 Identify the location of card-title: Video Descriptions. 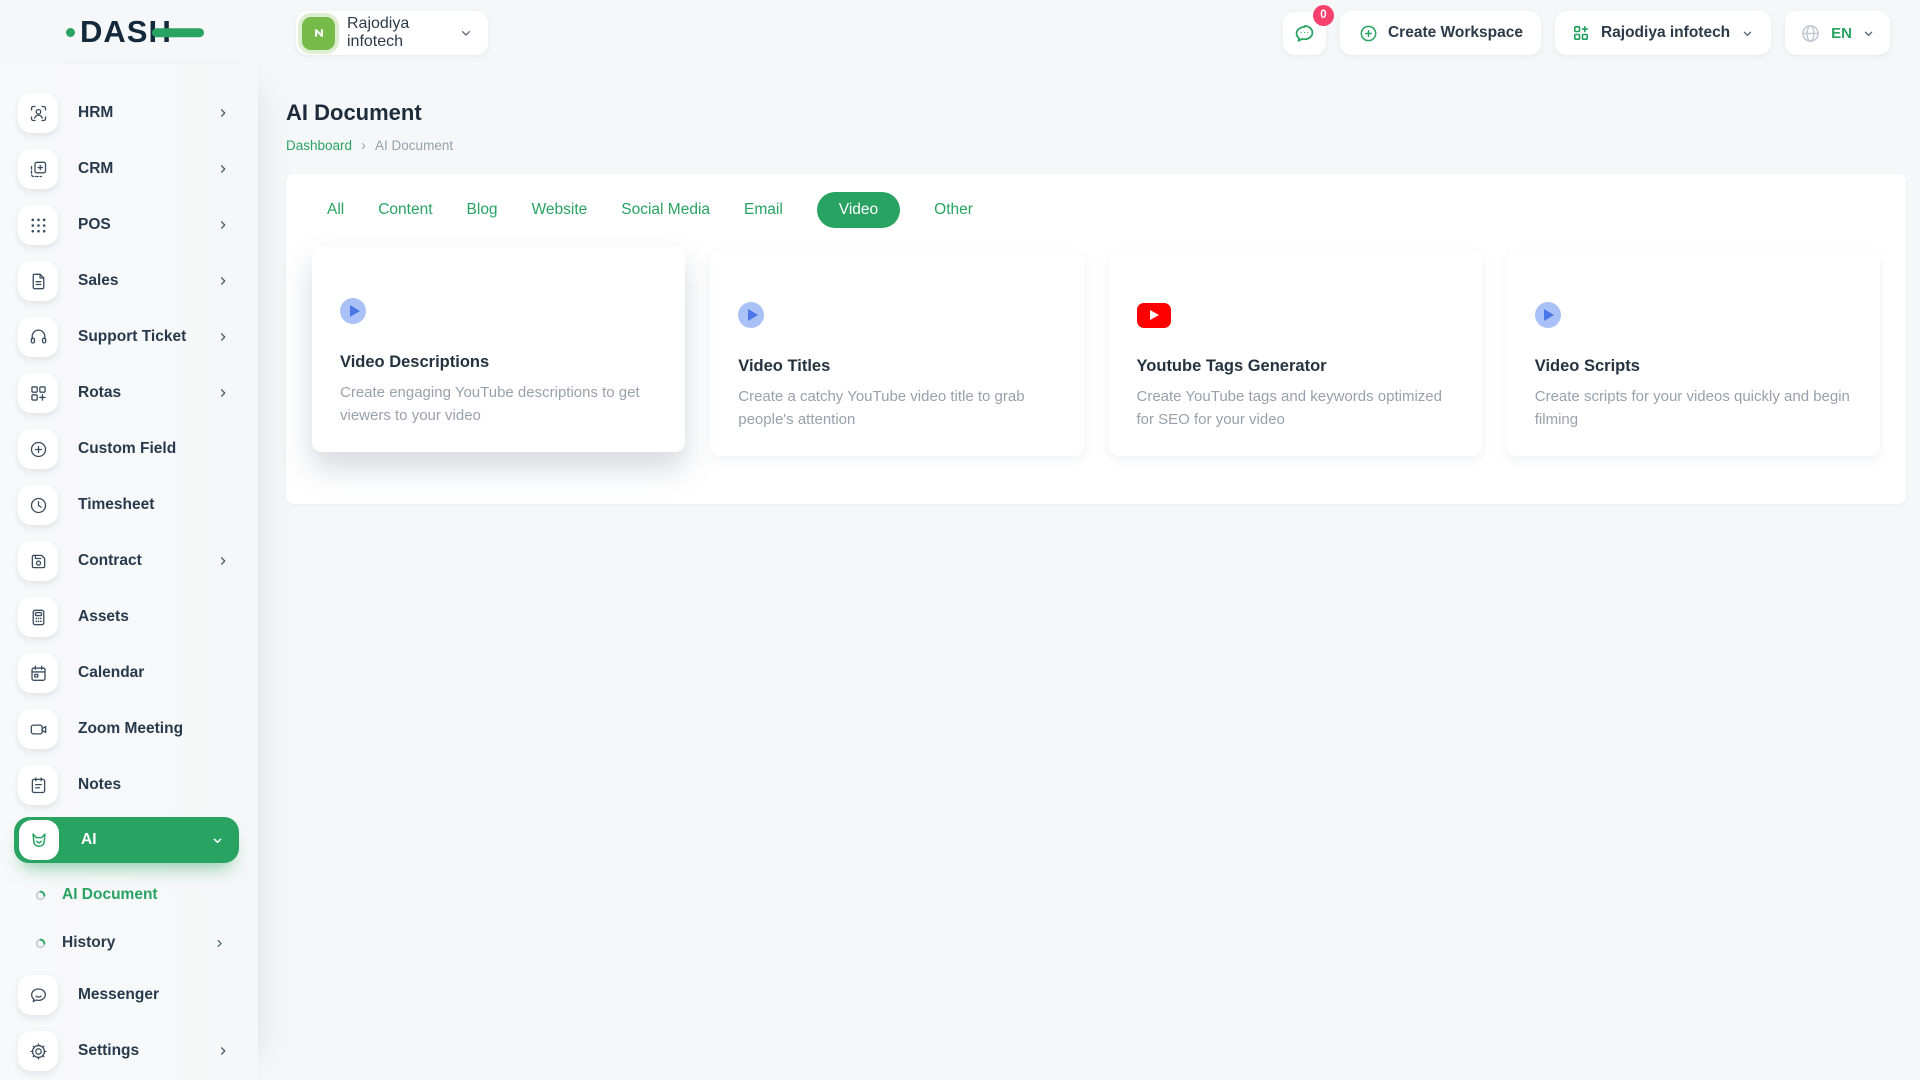
(415, 362).